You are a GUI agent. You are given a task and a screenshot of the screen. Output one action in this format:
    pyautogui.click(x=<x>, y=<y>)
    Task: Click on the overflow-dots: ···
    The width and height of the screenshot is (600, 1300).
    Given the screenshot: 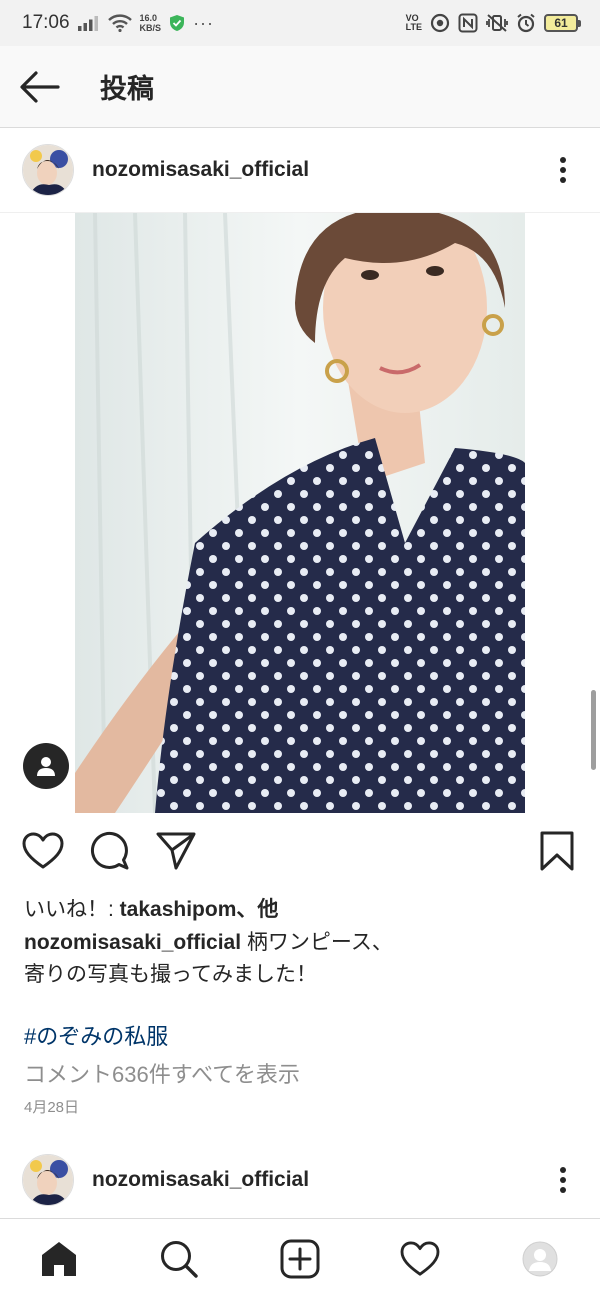 What is the action you would take?
    pyautogui.click(x=204, y=22)
    